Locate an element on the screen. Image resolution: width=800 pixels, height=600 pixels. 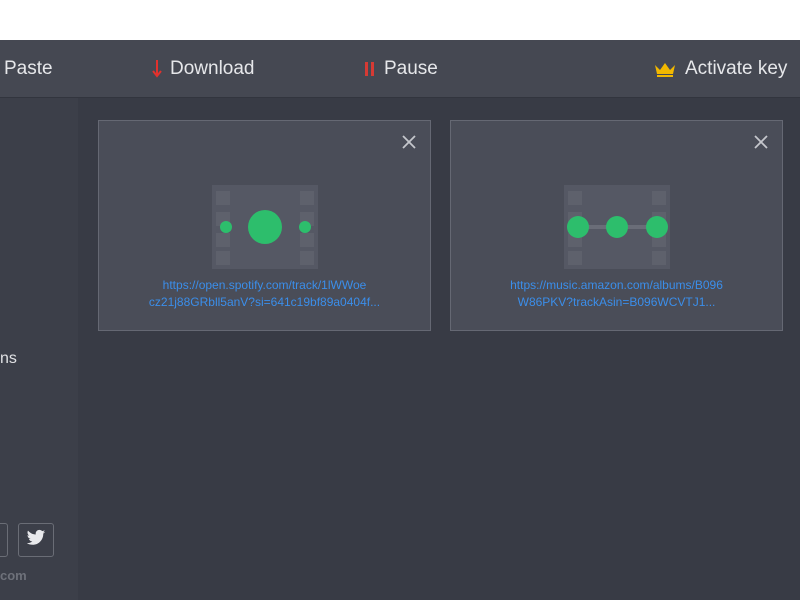
sidebar: ns com is located at coordinates (39, 349).